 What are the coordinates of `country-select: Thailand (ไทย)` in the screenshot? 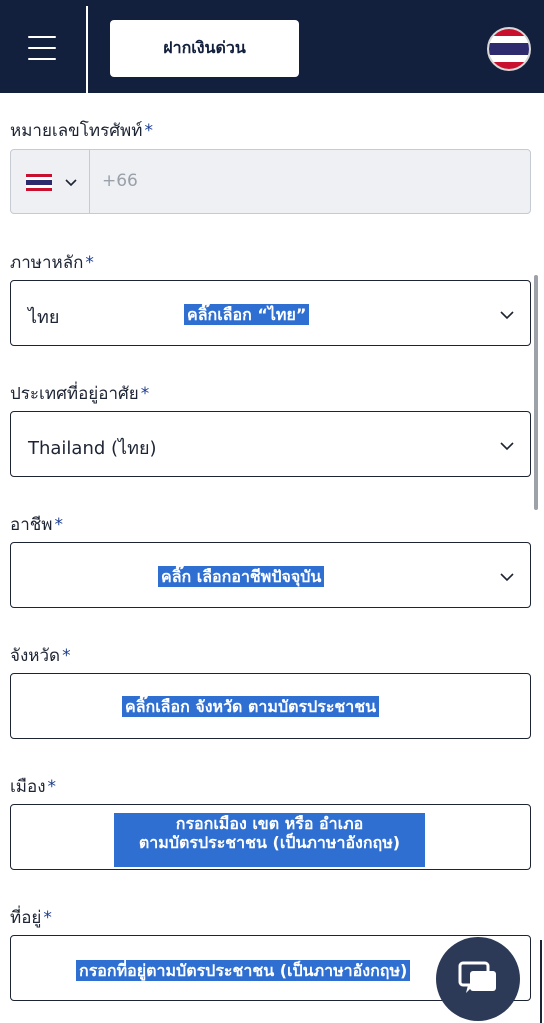 It's located at (270, 444).